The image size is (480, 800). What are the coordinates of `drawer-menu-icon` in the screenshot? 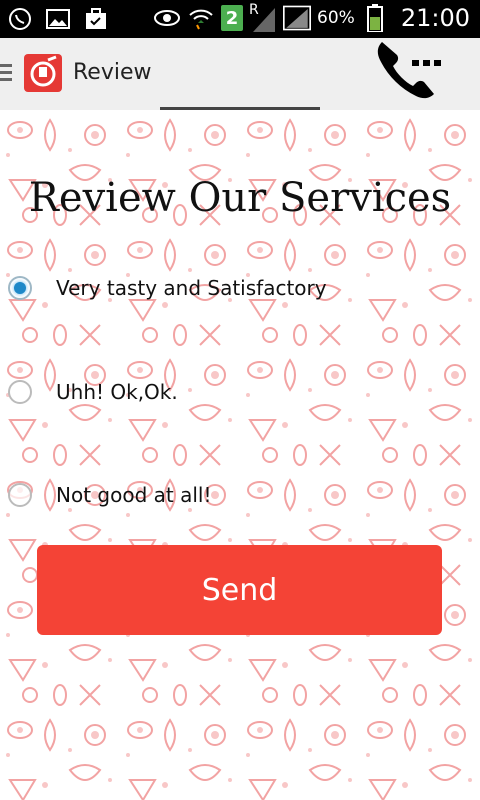 It's located at (6, 74).